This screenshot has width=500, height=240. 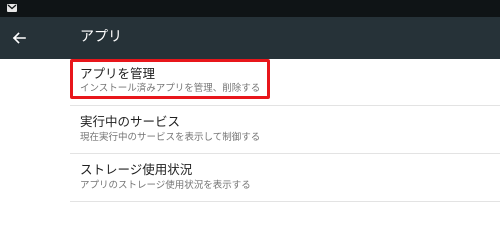 What do you see at coordinates (136, 169) in the screenshot?
I see `item-title: ストレージ使用状況` at bounding box center [136, 169].